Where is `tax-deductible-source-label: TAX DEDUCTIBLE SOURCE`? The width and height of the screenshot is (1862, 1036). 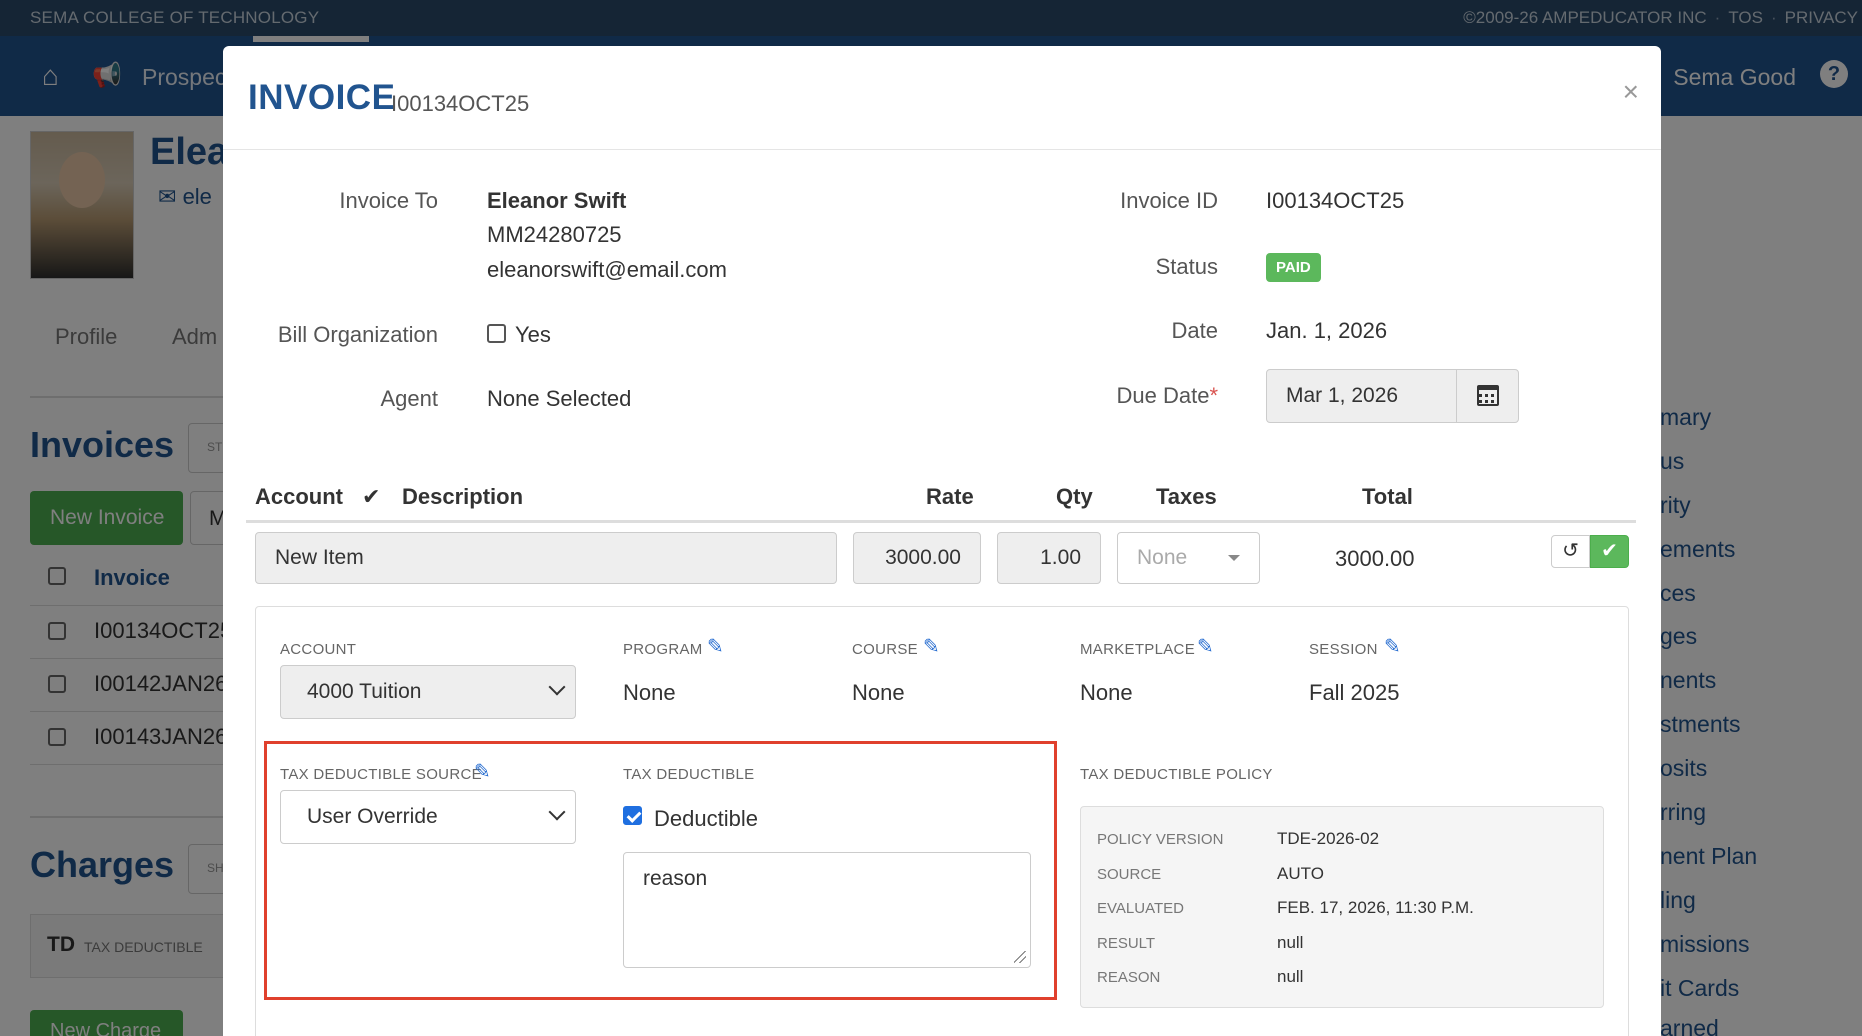
tax-deductible-source-label: TAX DEDUCTIBLE SOURCE is located at coordinates (381, 774).